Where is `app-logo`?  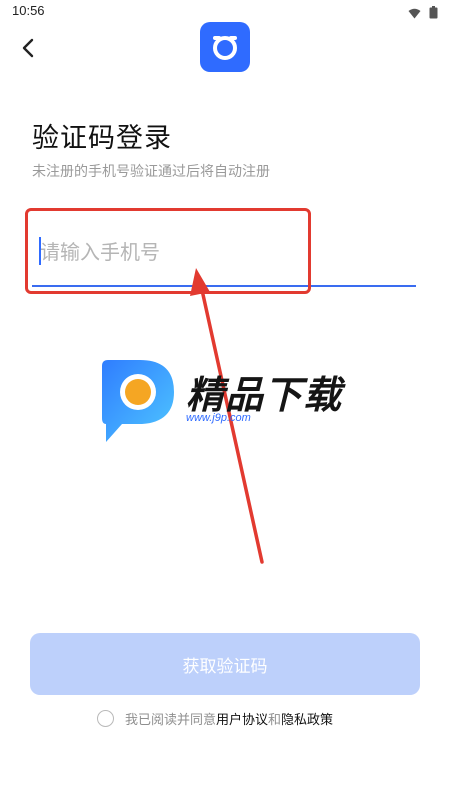
app-logo is located at coordinates (225, 47).